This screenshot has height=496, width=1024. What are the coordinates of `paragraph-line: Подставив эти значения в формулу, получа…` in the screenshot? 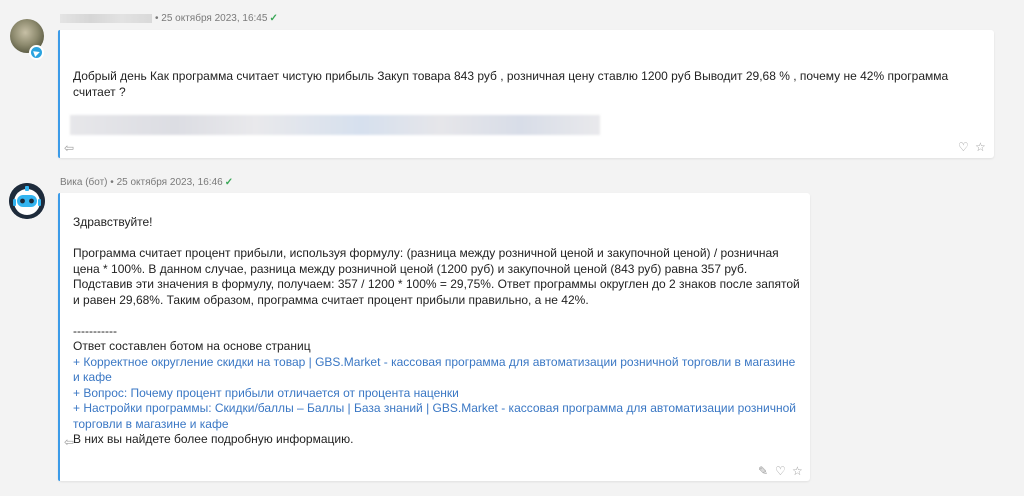 It's located at (436, 284).